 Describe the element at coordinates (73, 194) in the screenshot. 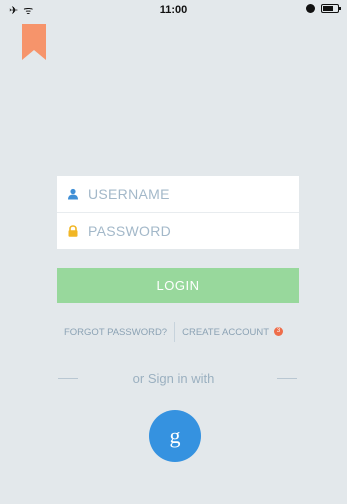

I see `user-icon` at that location.